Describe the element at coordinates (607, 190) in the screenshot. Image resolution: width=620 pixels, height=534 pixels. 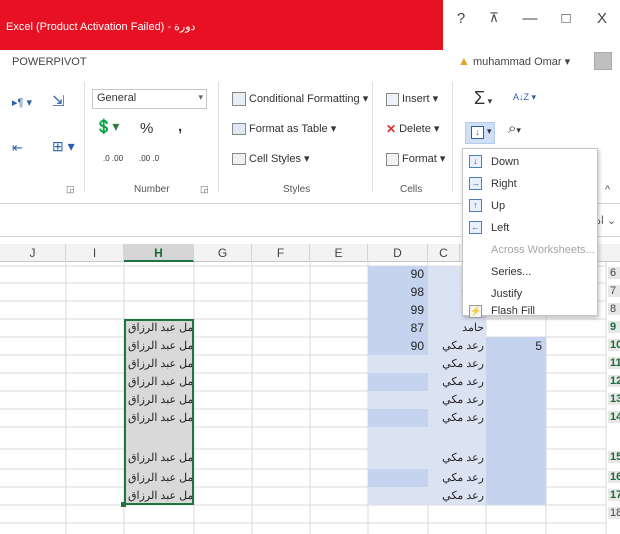
I see `collapse-ribbon-icon: ^` at that location.